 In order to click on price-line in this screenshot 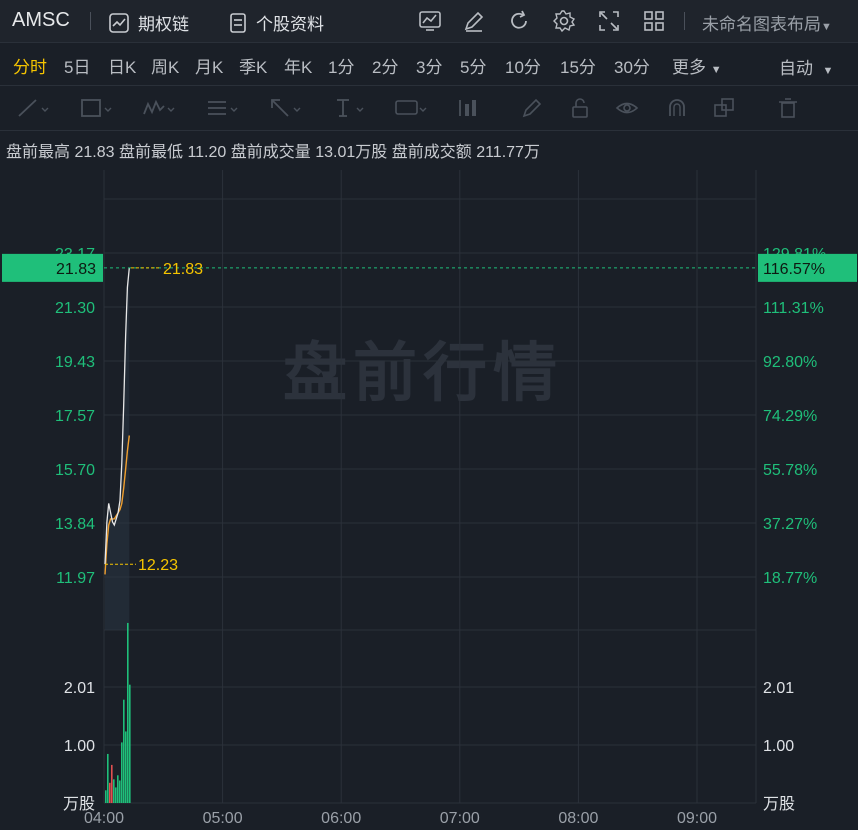, I will do `click(117, 416)`.